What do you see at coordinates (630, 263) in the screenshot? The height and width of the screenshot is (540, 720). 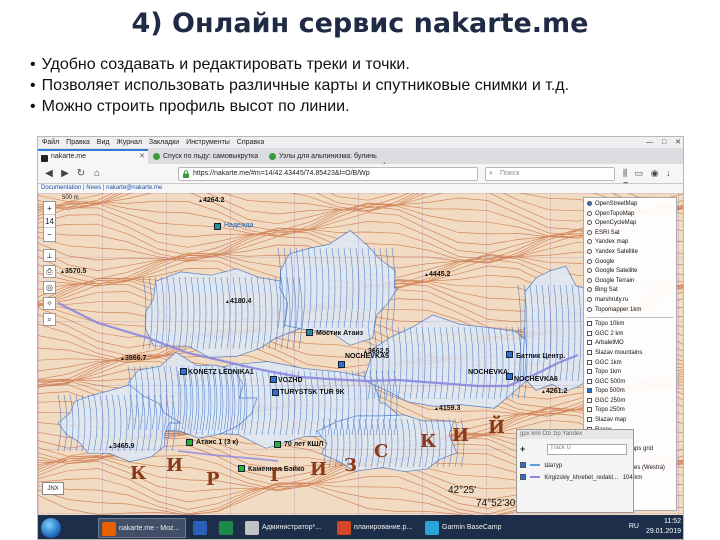 I see `layer-option: Google` at bounding box center [630, 263].